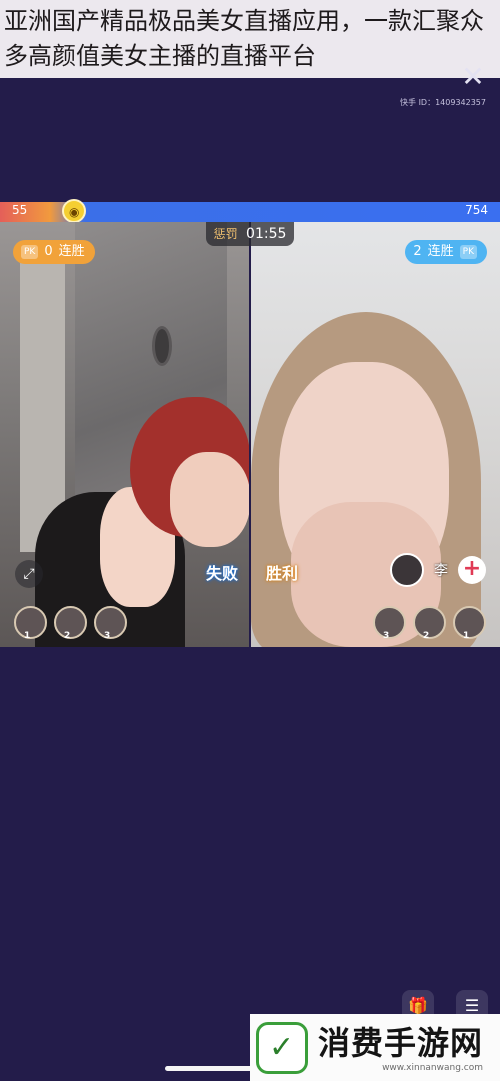  Describe the element at coordinates (225, 234) in the screenshot. I see `timer-label: 惩罚` at that location.